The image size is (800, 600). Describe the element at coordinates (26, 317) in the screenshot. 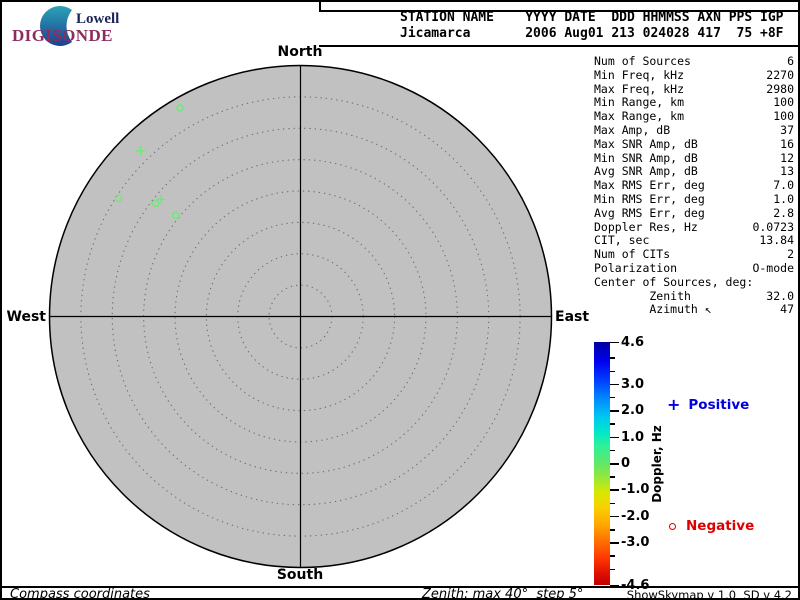

I see `compass-label-west: West` at that location.